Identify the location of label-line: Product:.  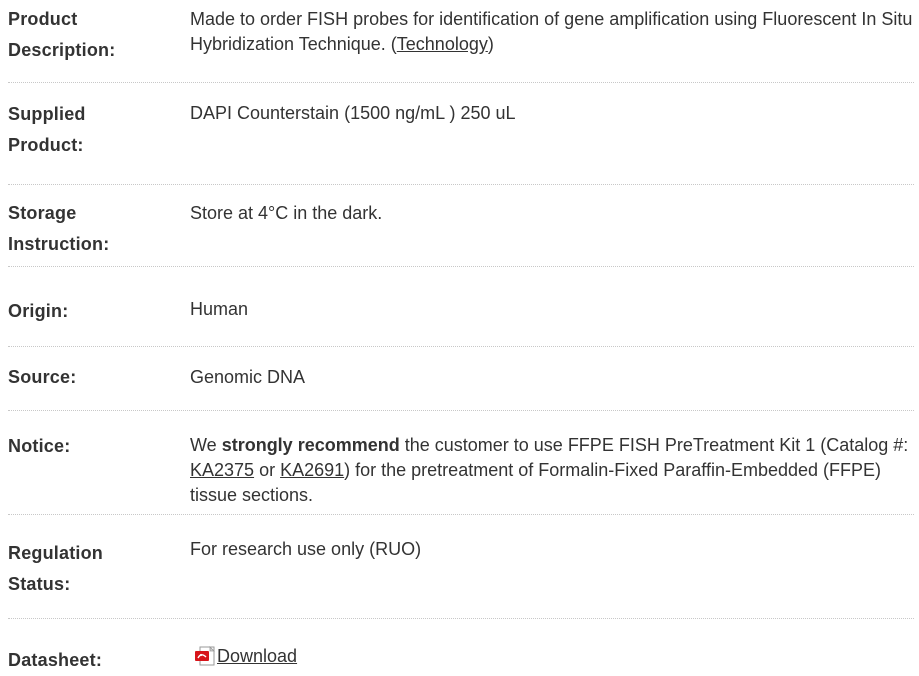
(46, 145).